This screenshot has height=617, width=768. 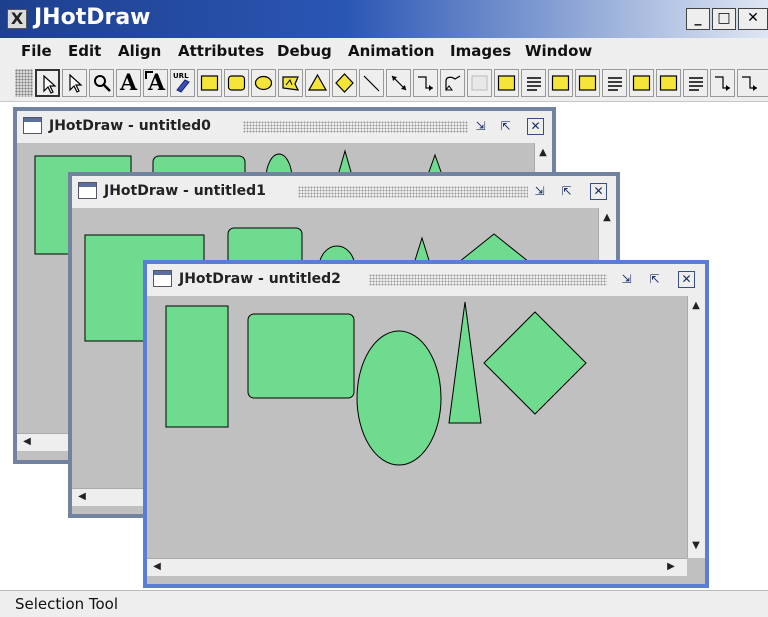 I want to click on triangle-icon, so click(x=318, y=82).